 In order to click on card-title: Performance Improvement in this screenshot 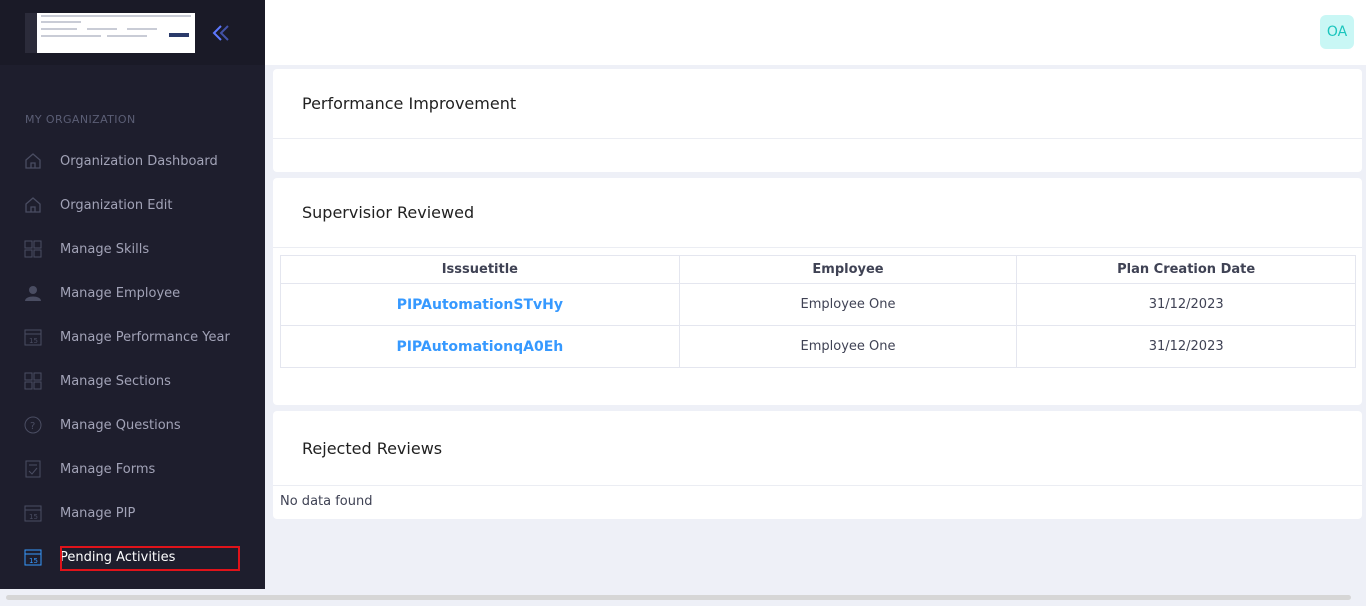, I will do `click(817, 104)`.